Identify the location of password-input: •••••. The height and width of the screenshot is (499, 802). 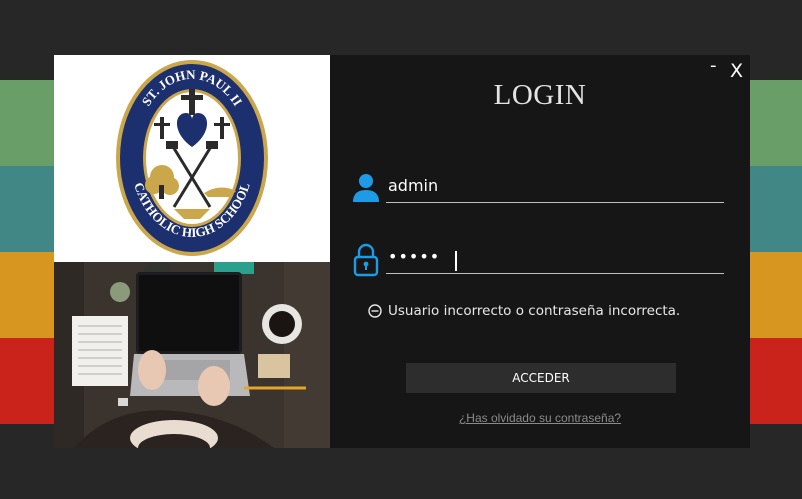
(555, 260).